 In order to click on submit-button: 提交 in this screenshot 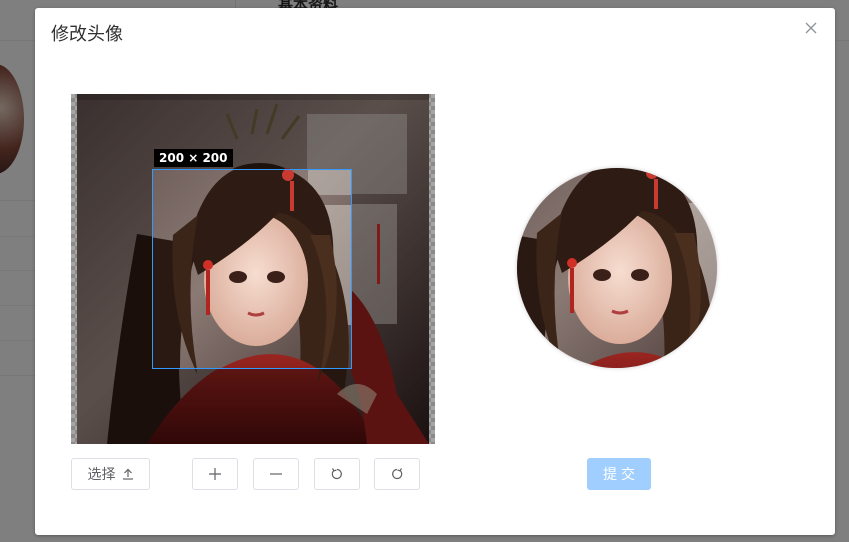, I will do `click(619, 474)`.